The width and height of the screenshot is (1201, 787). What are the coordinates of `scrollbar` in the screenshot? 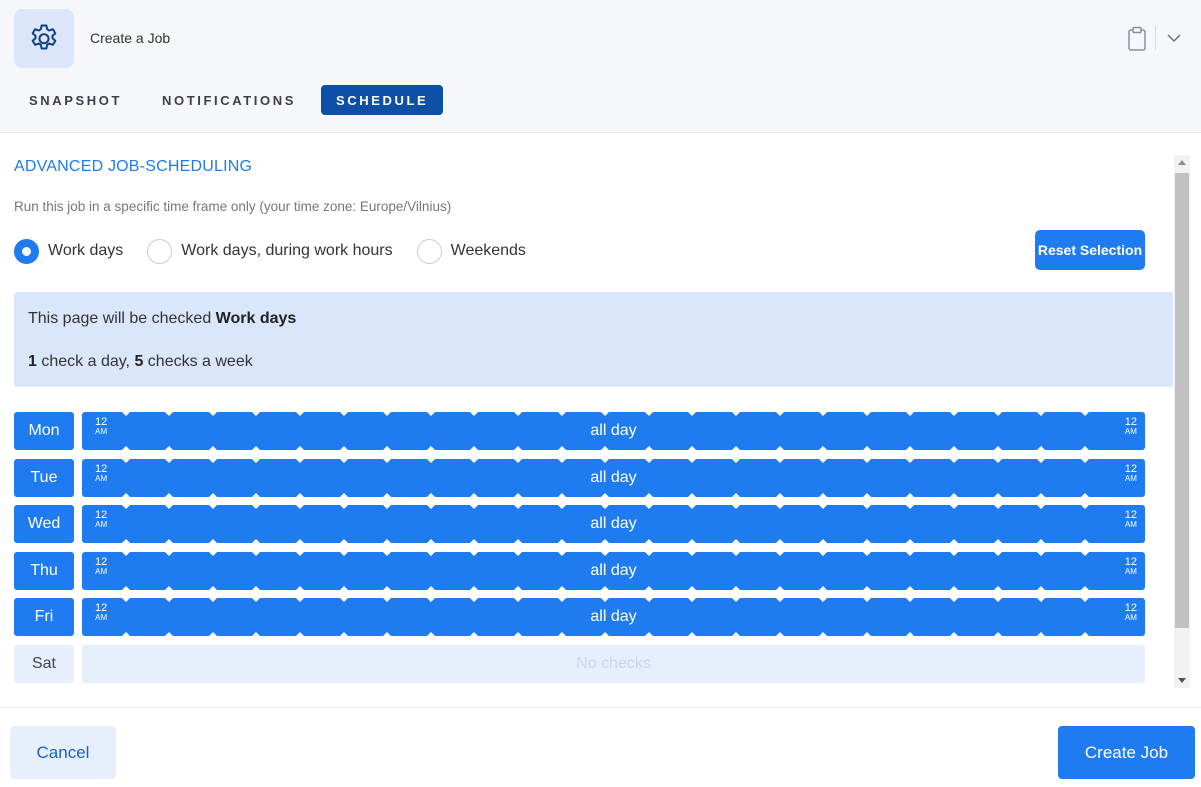 It's located at (1182, 421).